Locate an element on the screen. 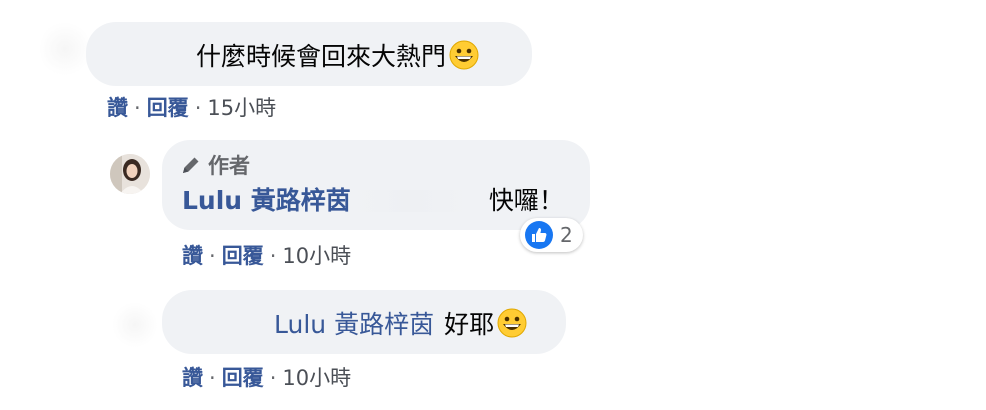 This screenshot has height=410, width=986. comment-actions: 讚 · 回覆 · 15小時 is located at coordinates (191, 107).